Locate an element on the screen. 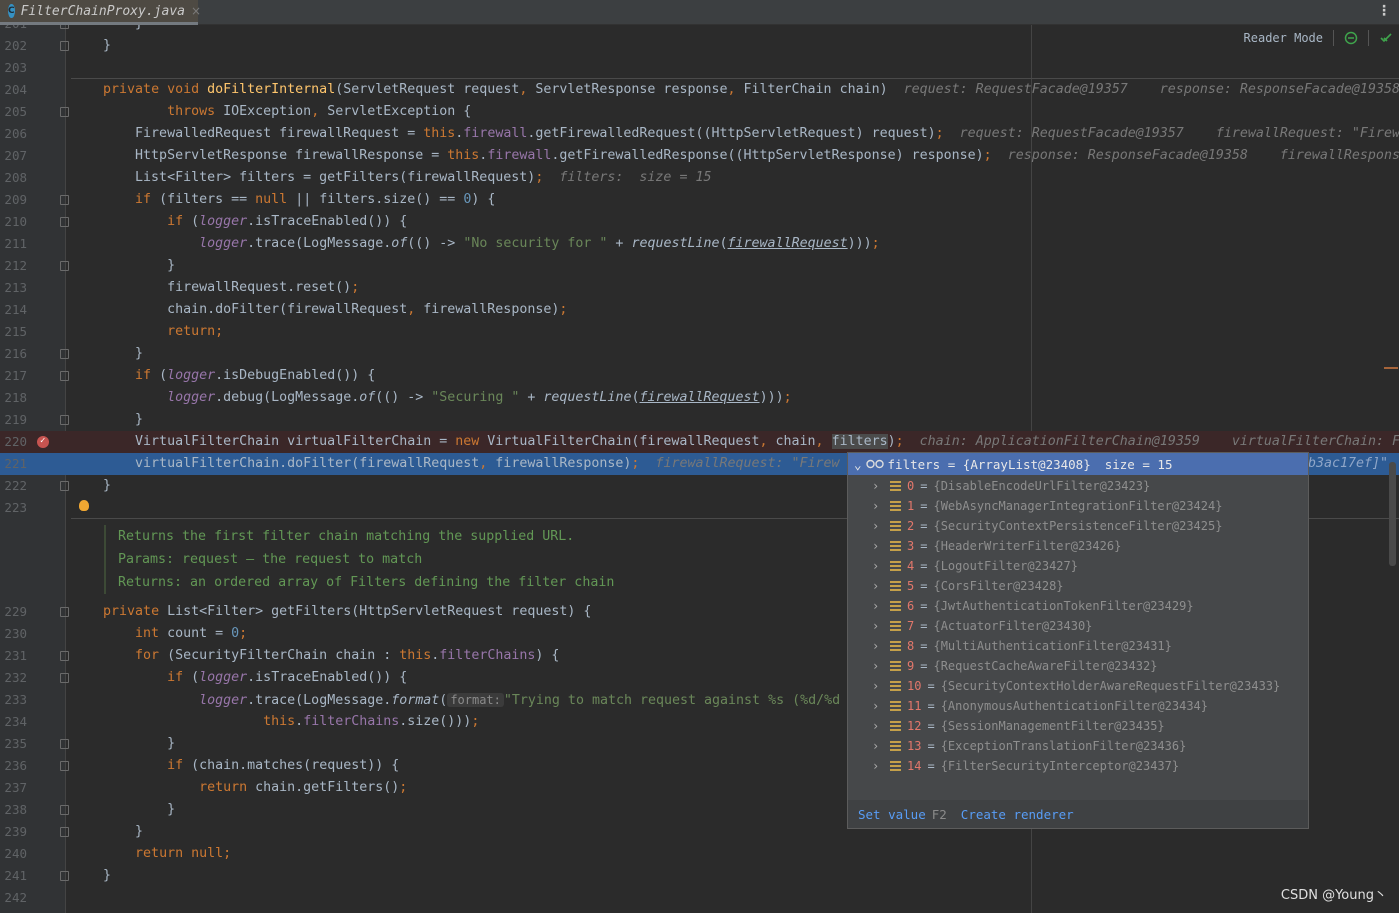  code-line: 202 } is located at coordinates (699, 46).